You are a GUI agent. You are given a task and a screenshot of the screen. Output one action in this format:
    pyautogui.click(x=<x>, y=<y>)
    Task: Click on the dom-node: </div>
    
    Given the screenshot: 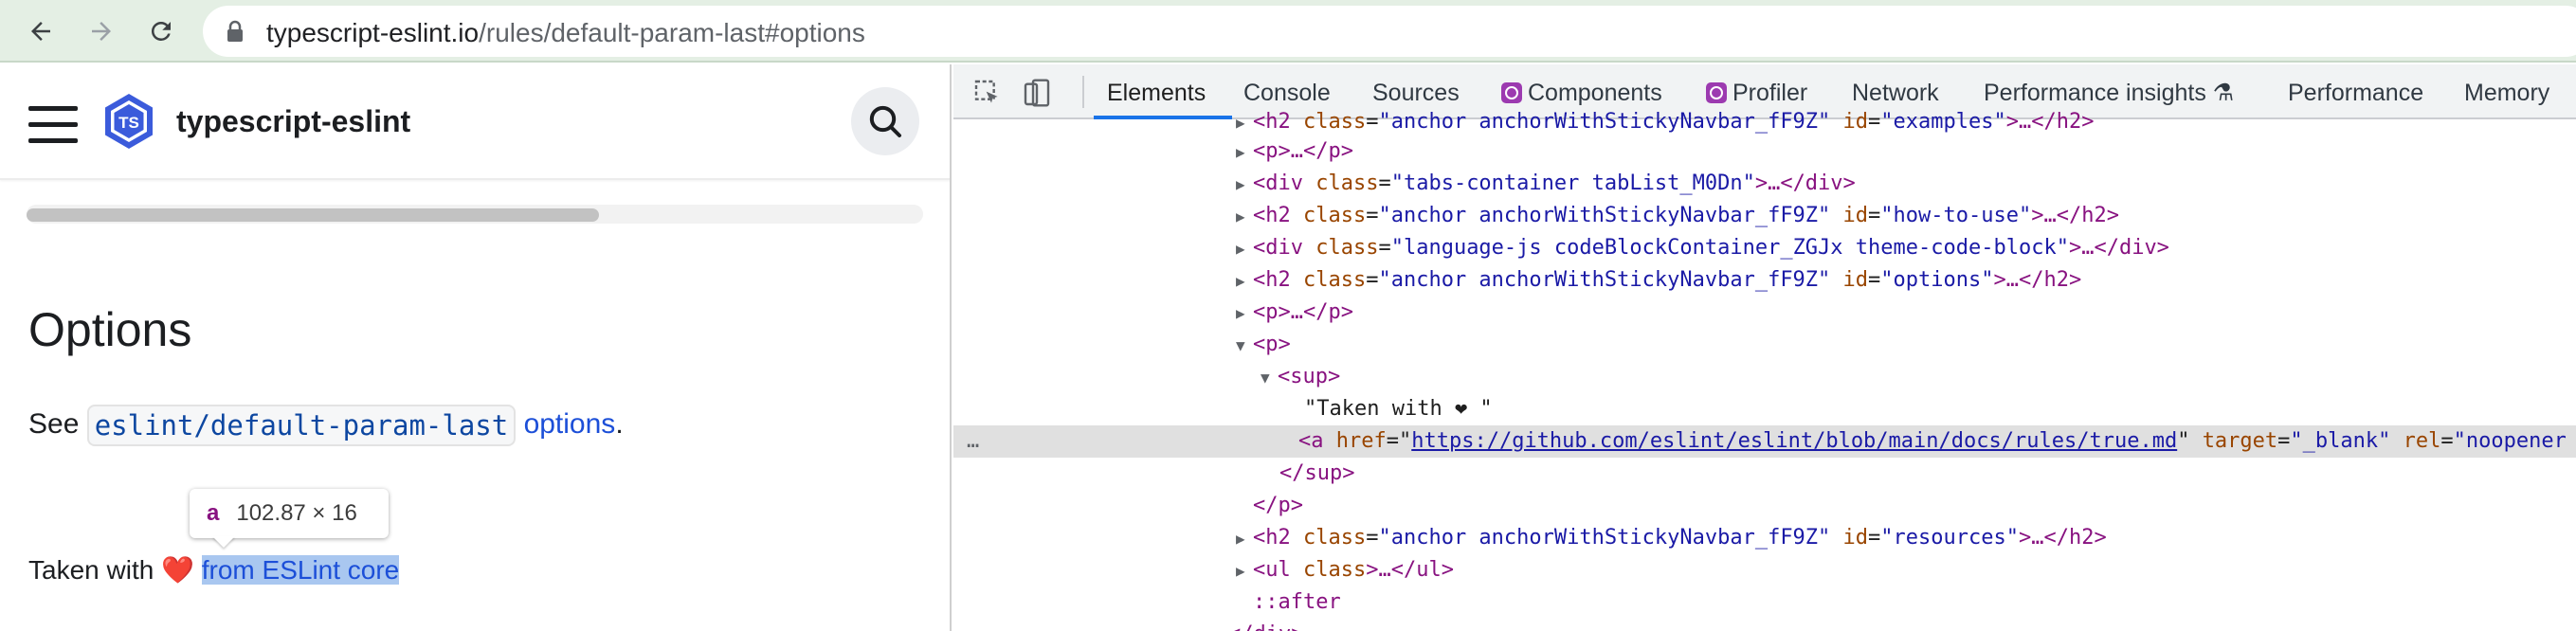 What is the action you would take?
    pyautogui.click(x=1265, y=625)
    